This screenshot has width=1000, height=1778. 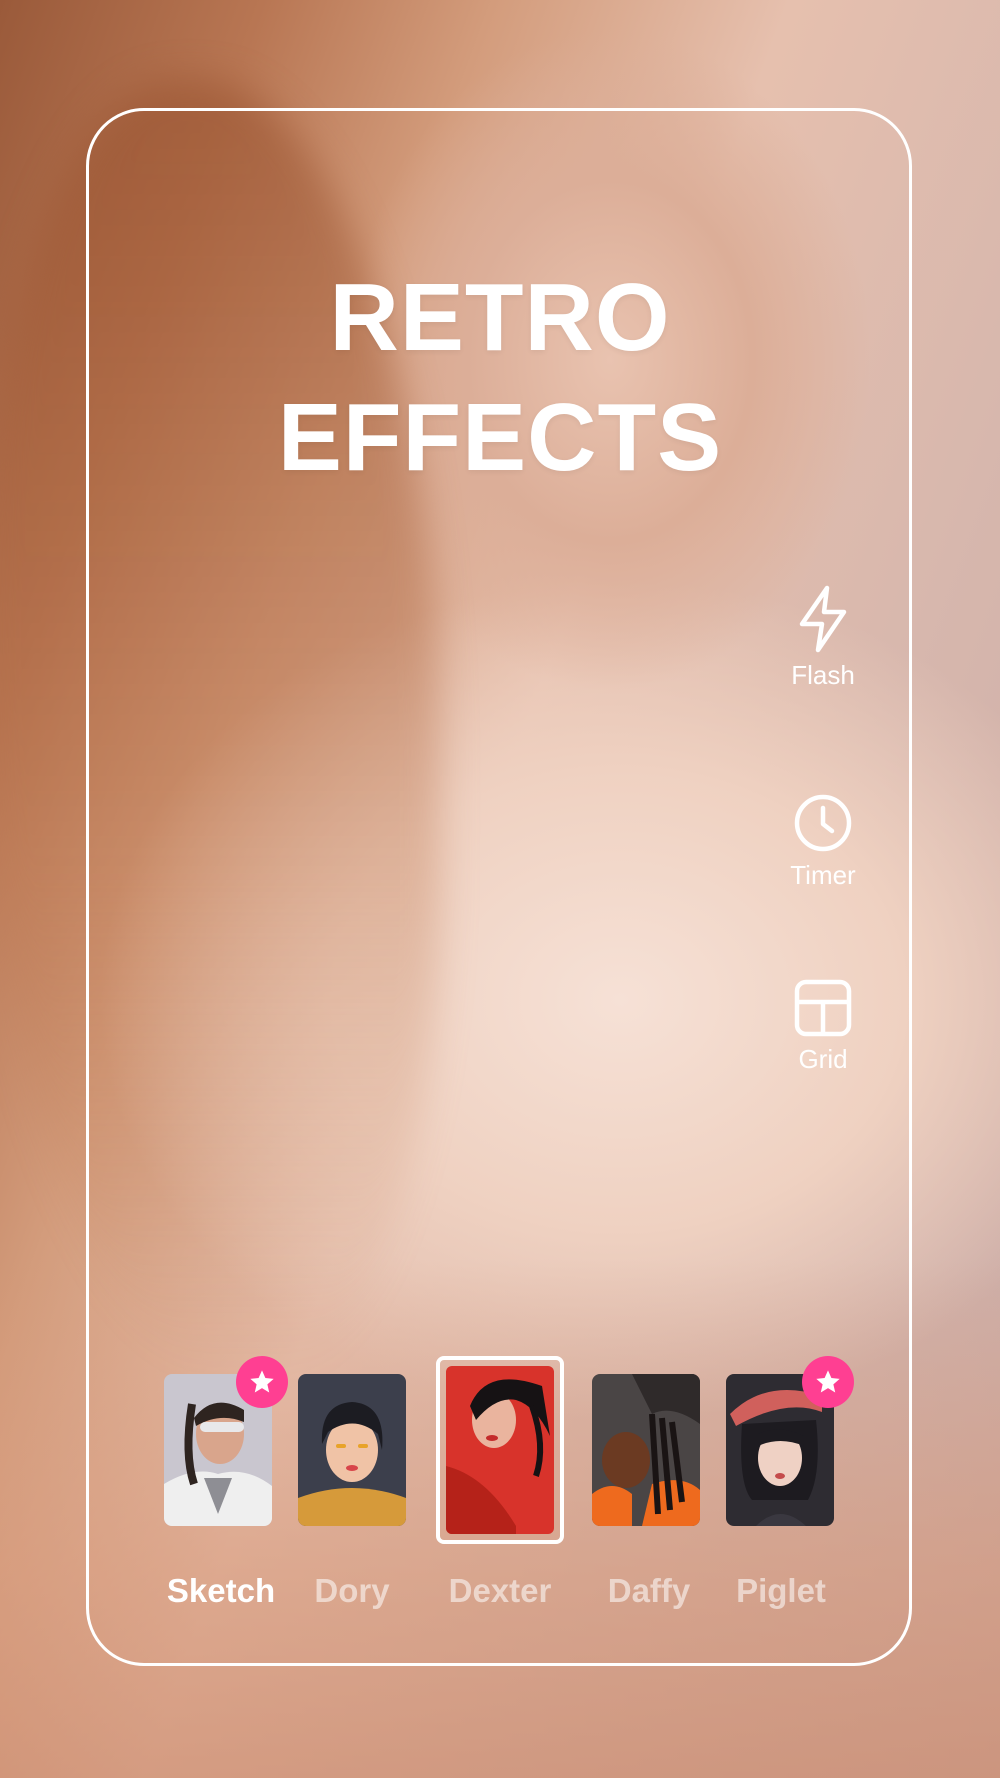 I want to click on filter-thumb-dory, so click(x=352, y=1450).